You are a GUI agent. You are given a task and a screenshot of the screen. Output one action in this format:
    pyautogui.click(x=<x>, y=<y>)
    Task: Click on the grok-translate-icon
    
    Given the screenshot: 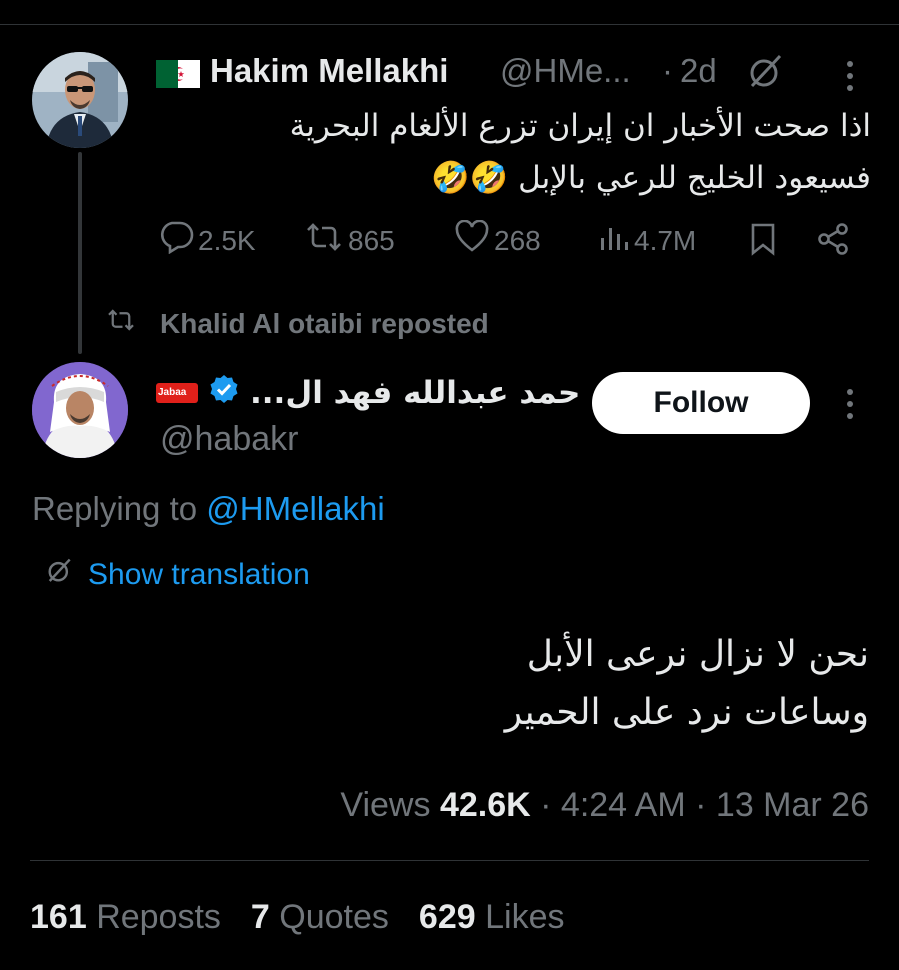 What is the action you would take?
    pyautogui.click(x=59, y=575)
    